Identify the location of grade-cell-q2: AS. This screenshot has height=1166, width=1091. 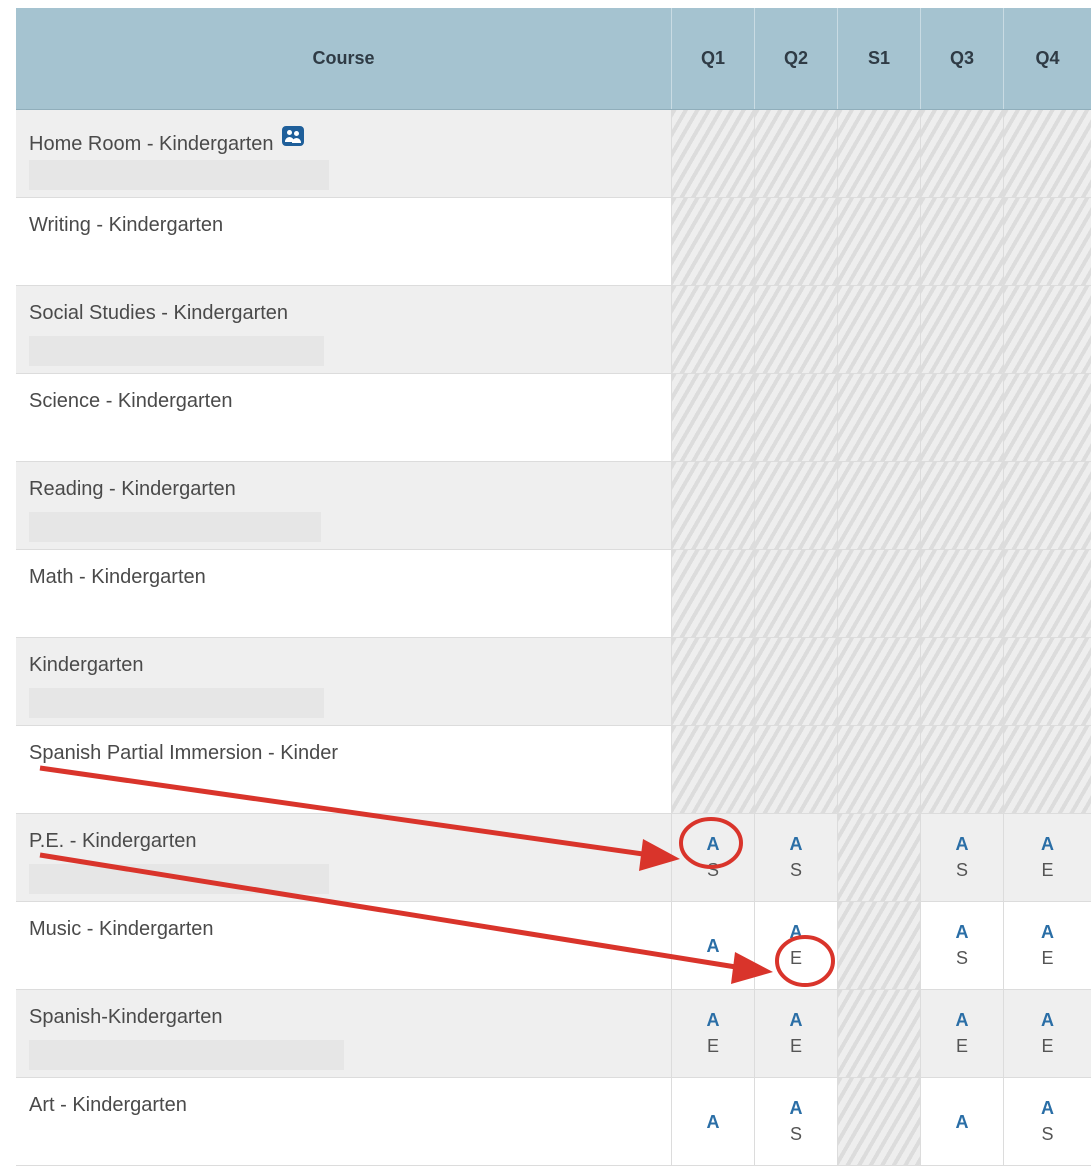
(796, 1121).